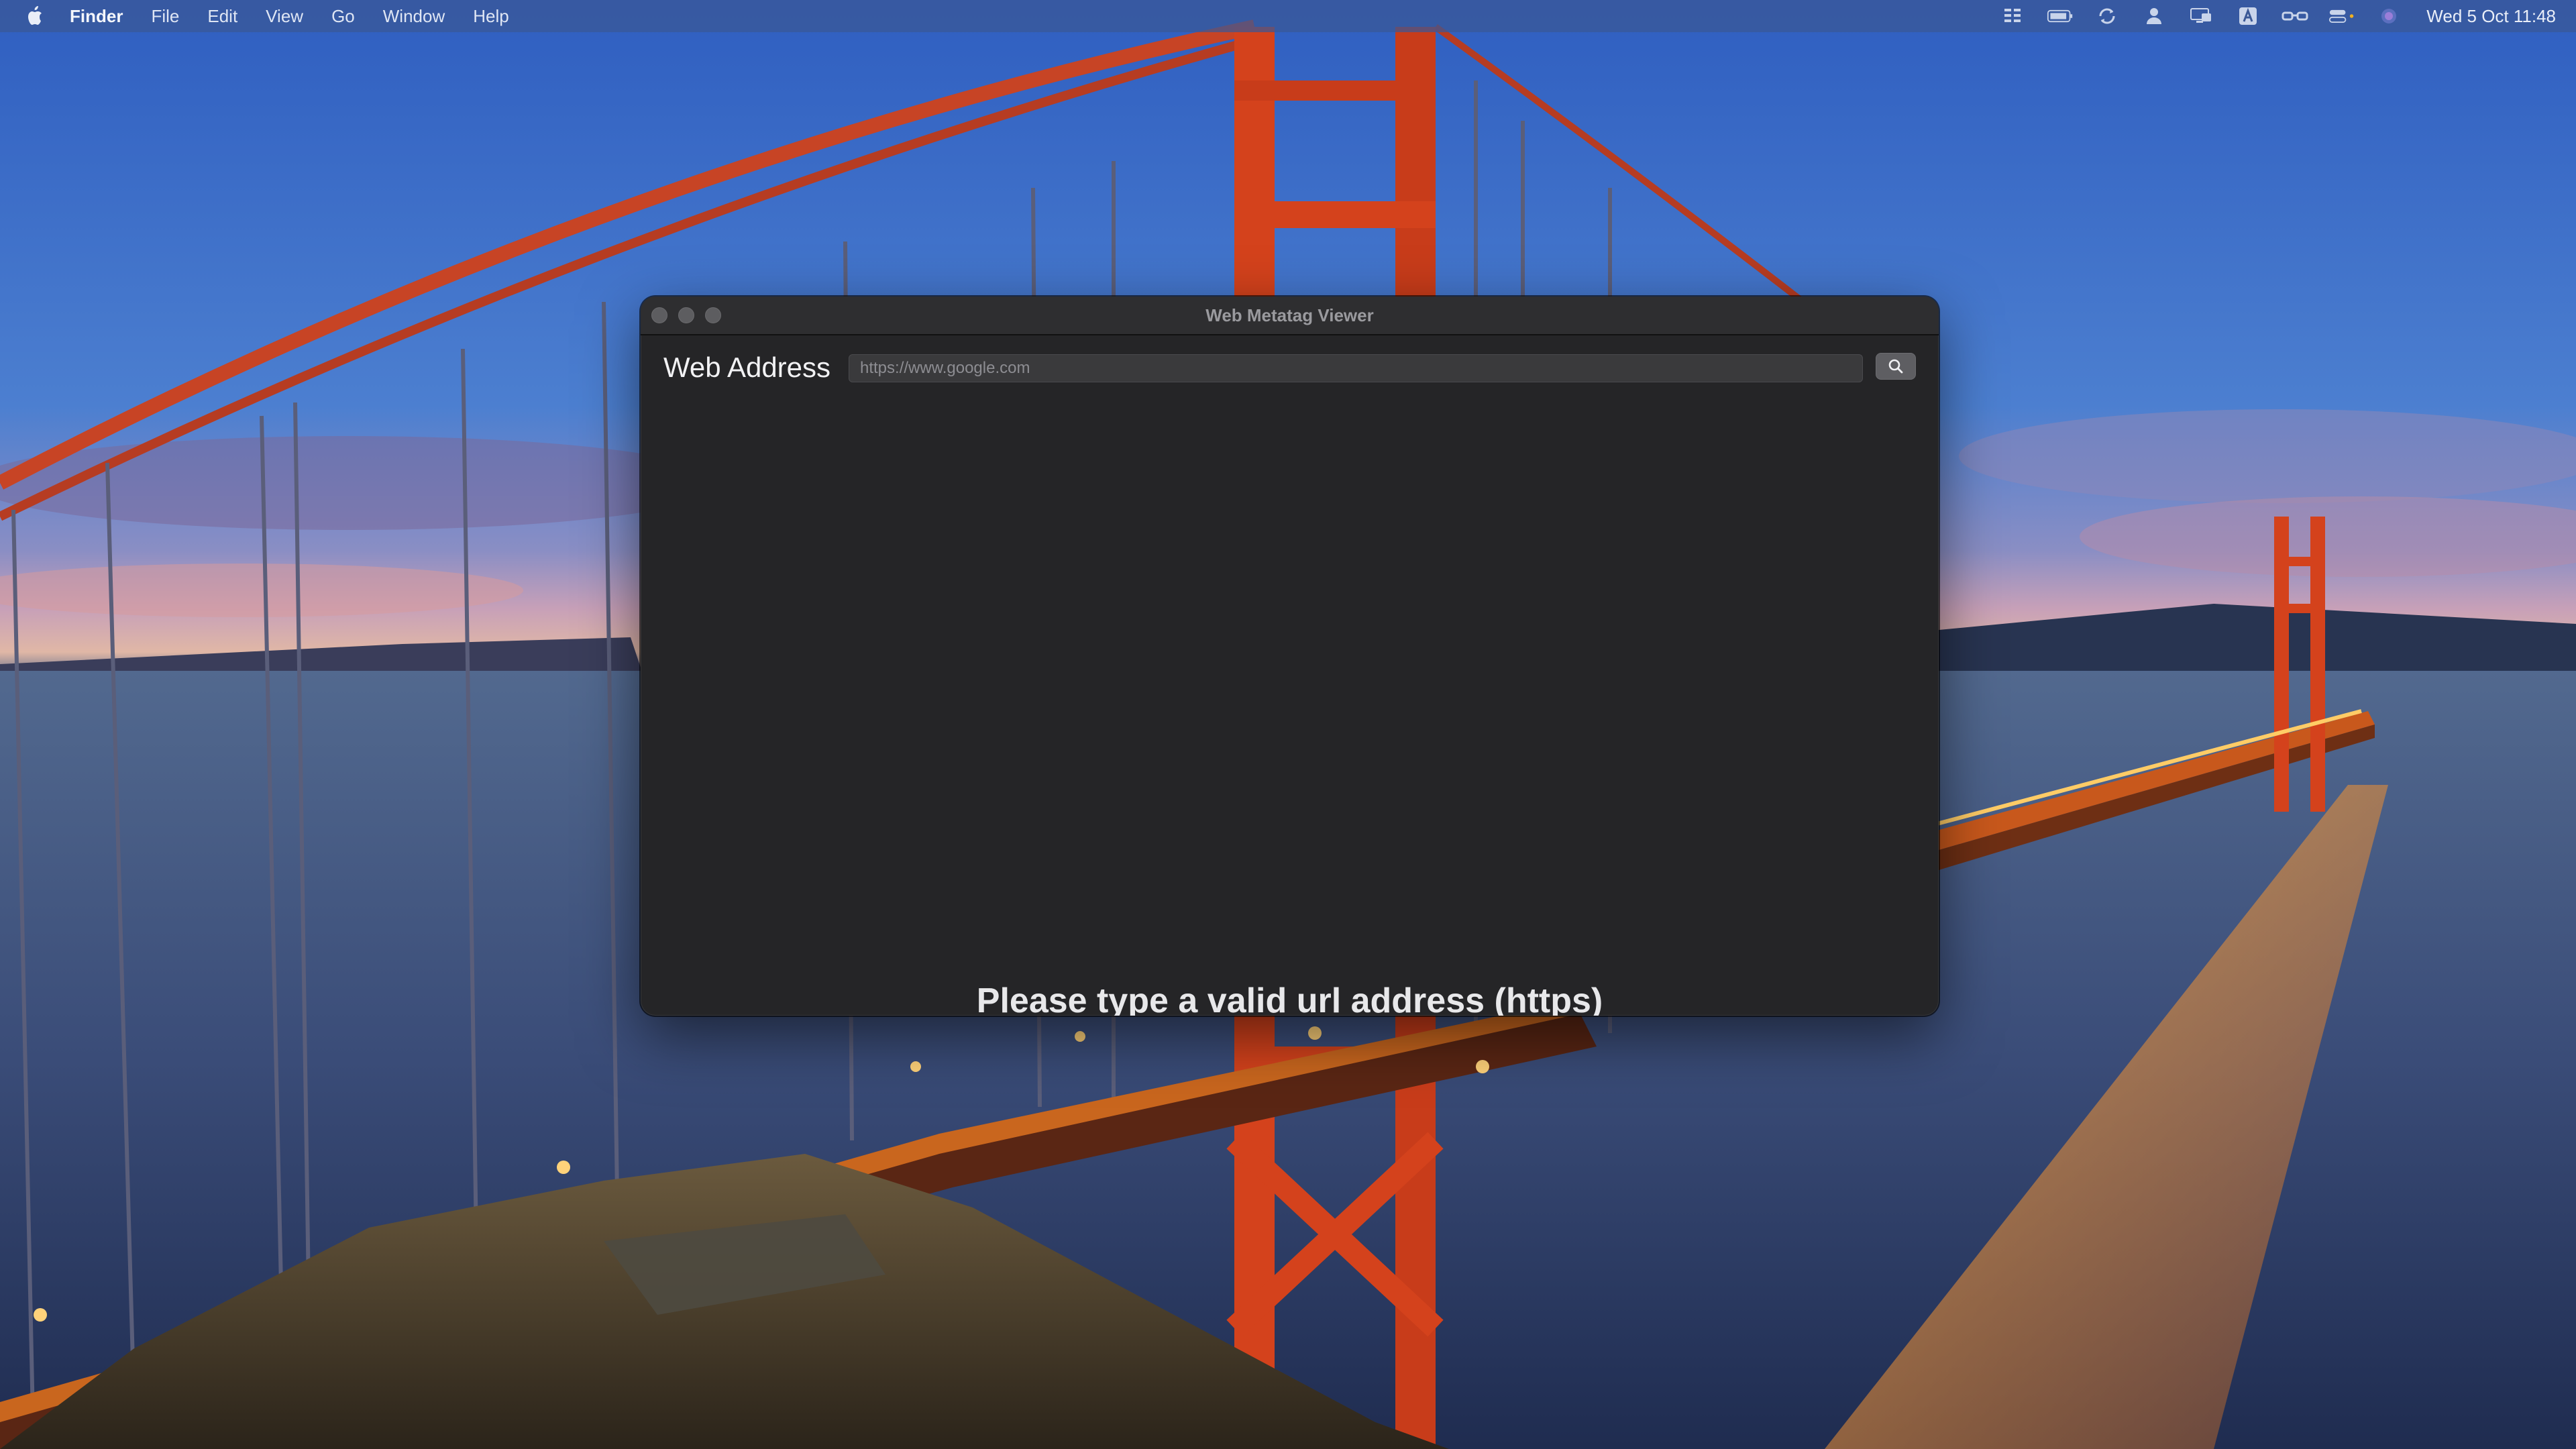 The image size is (2576, 1449). Describe the element at coordinates (35, 16) in the screenshot. I see `apple-logo-icon` at that location.